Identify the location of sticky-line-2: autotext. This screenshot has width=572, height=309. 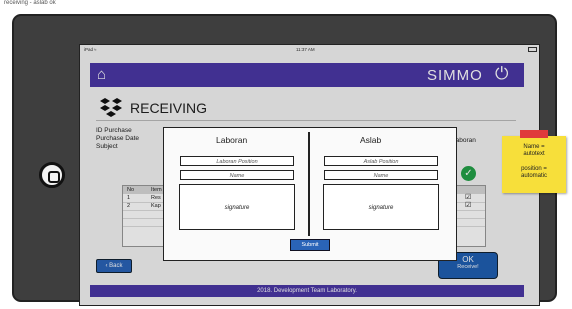
(534, 154).